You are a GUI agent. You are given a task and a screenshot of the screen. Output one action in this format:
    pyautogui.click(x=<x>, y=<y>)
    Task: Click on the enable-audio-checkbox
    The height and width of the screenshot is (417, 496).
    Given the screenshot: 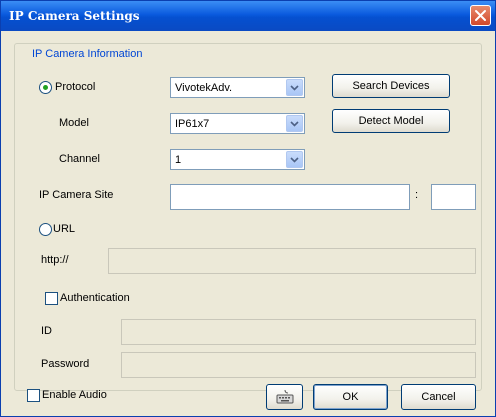 What is the action you would take?
    pyautogui.click(x=33, y=395)
    